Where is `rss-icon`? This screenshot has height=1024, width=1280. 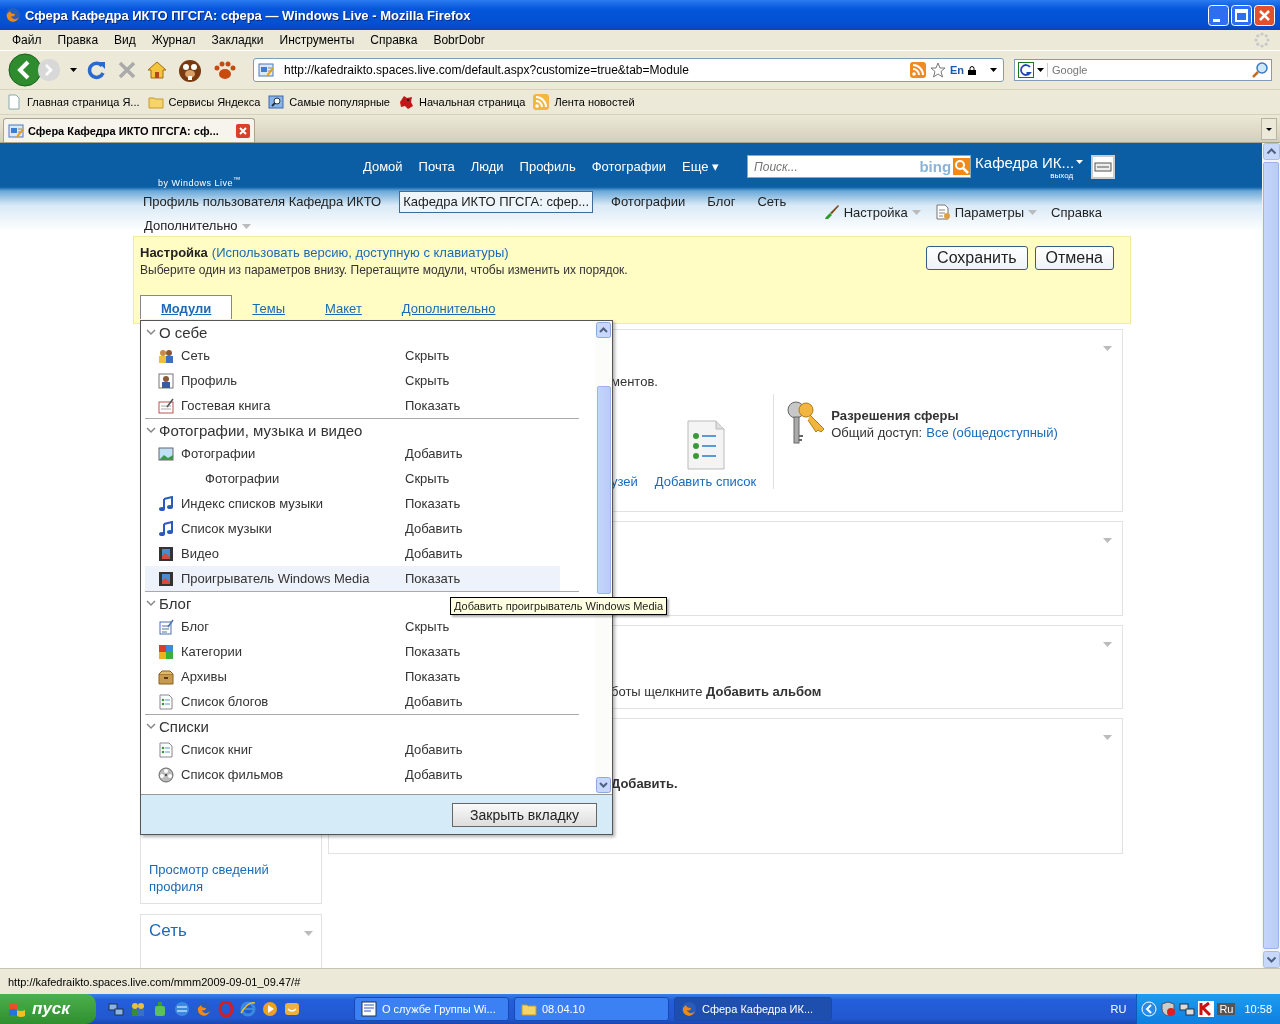 rss-icon is located at coordinates (917, 70).